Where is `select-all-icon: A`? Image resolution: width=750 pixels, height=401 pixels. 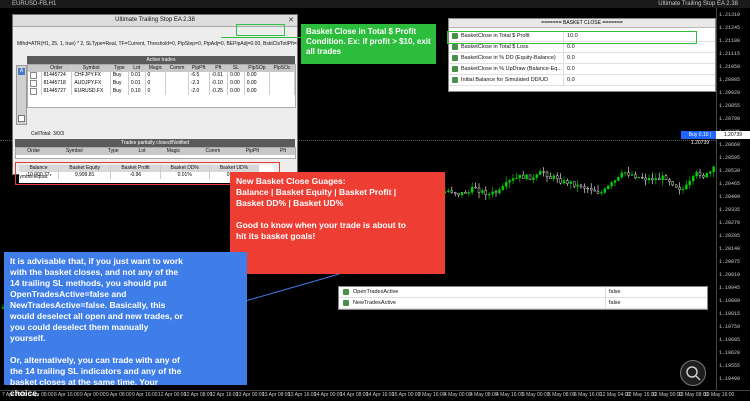
select-all-icon: A is located at coordinates (21, 71).